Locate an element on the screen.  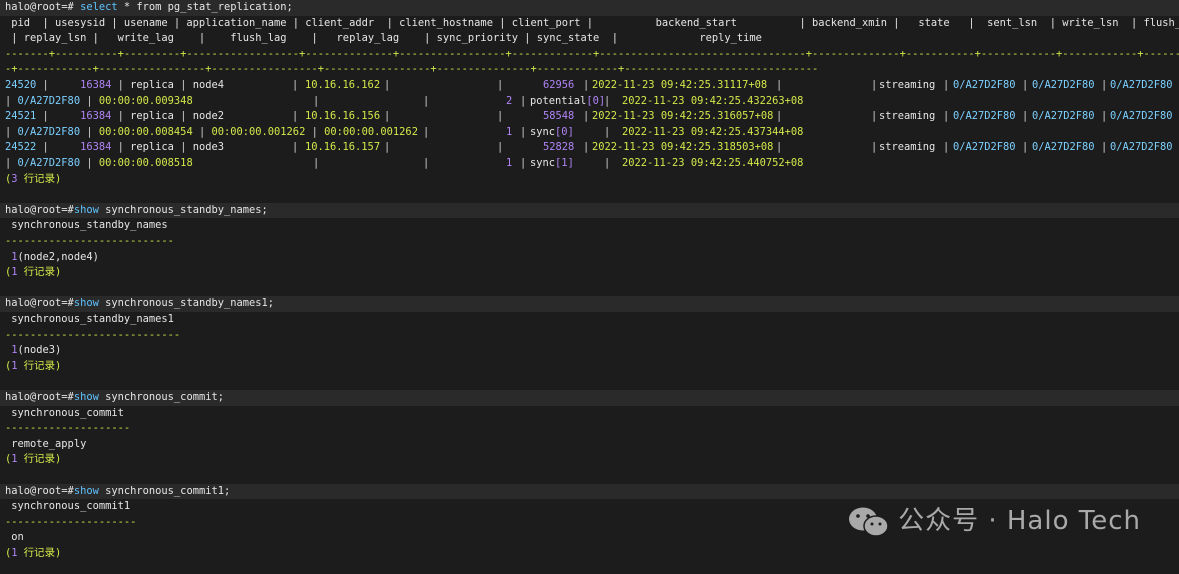
flush-lag-cell: 00:00:00.001262 is located at coordinates (258, 131).